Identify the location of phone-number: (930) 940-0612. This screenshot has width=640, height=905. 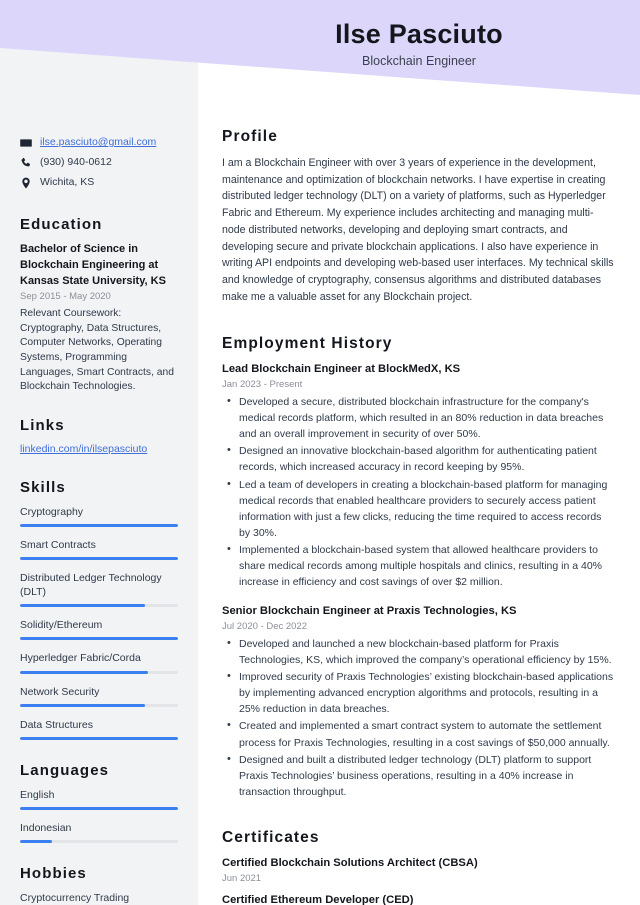
(76, 162).